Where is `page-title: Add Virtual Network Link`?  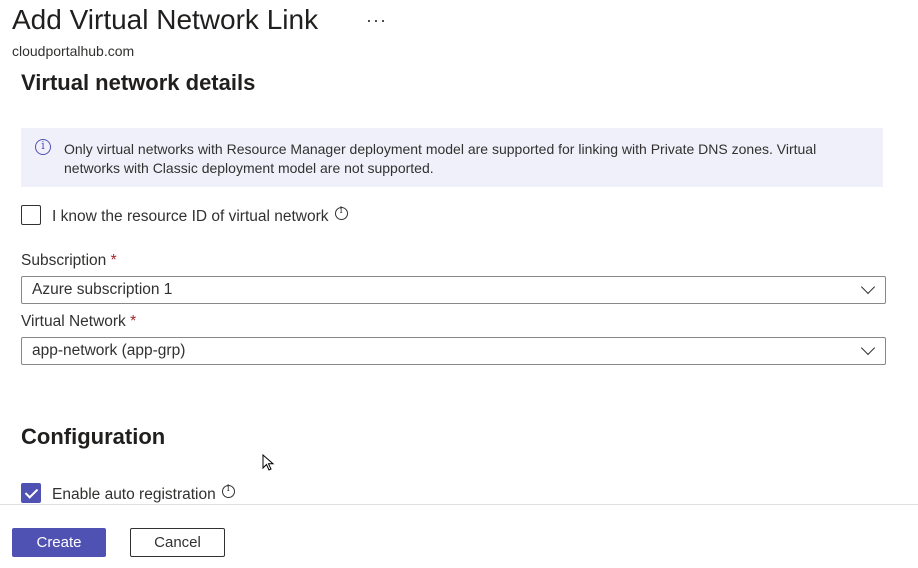
page-title: Add Virtual Network Link is located at coordinates (165, 19).